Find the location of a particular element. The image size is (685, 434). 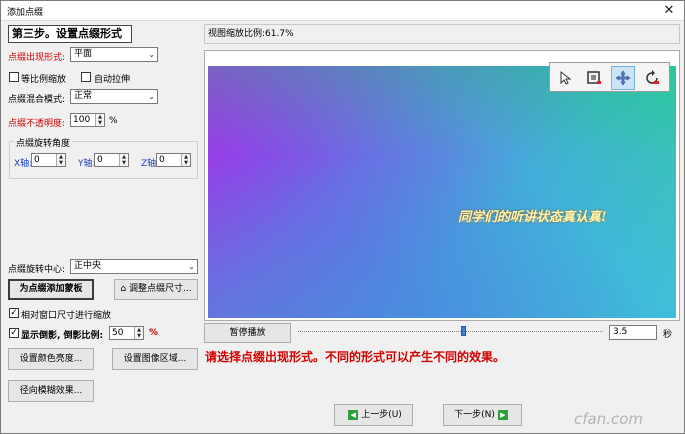

reflection-checkbox: ✓ is located at coordinates (14, 333).